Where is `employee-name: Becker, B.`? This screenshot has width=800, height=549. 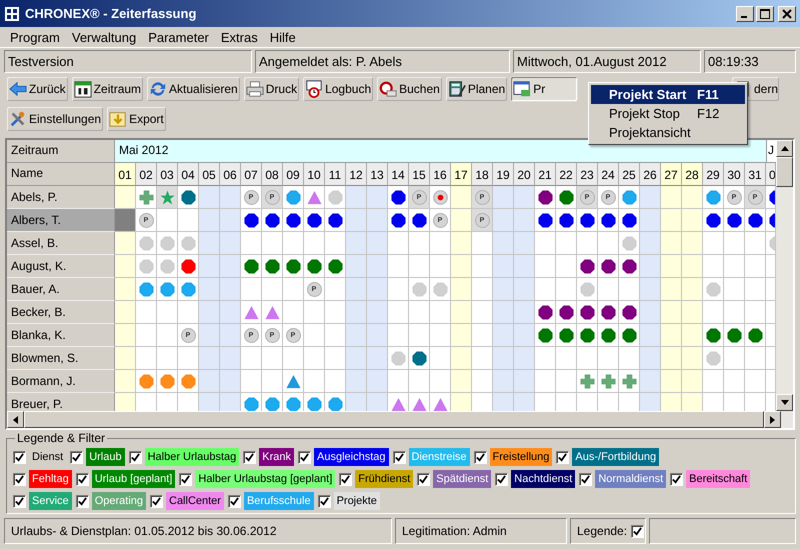
employee-name: Becker, B. is located at coordinates (61, 312).